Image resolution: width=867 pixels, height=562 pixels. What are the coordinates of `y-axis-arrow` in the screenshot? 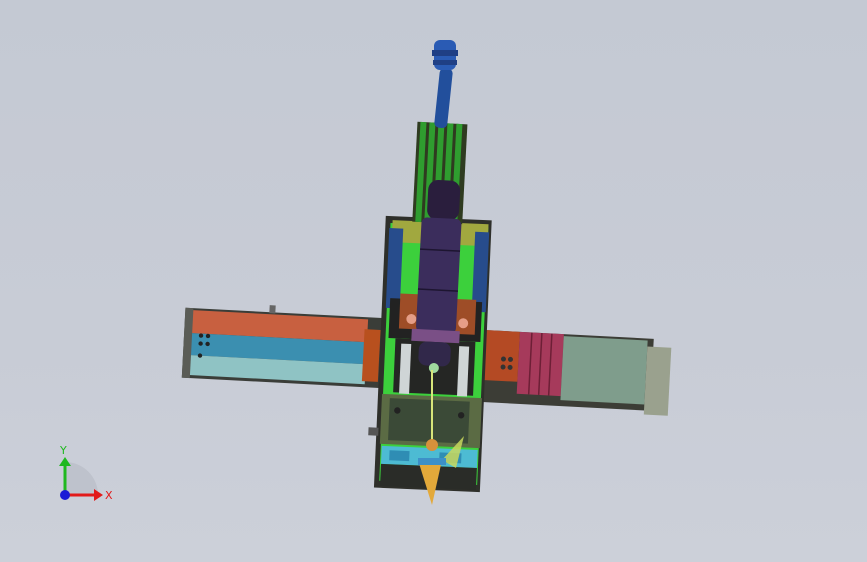 It's located at (65, 461).